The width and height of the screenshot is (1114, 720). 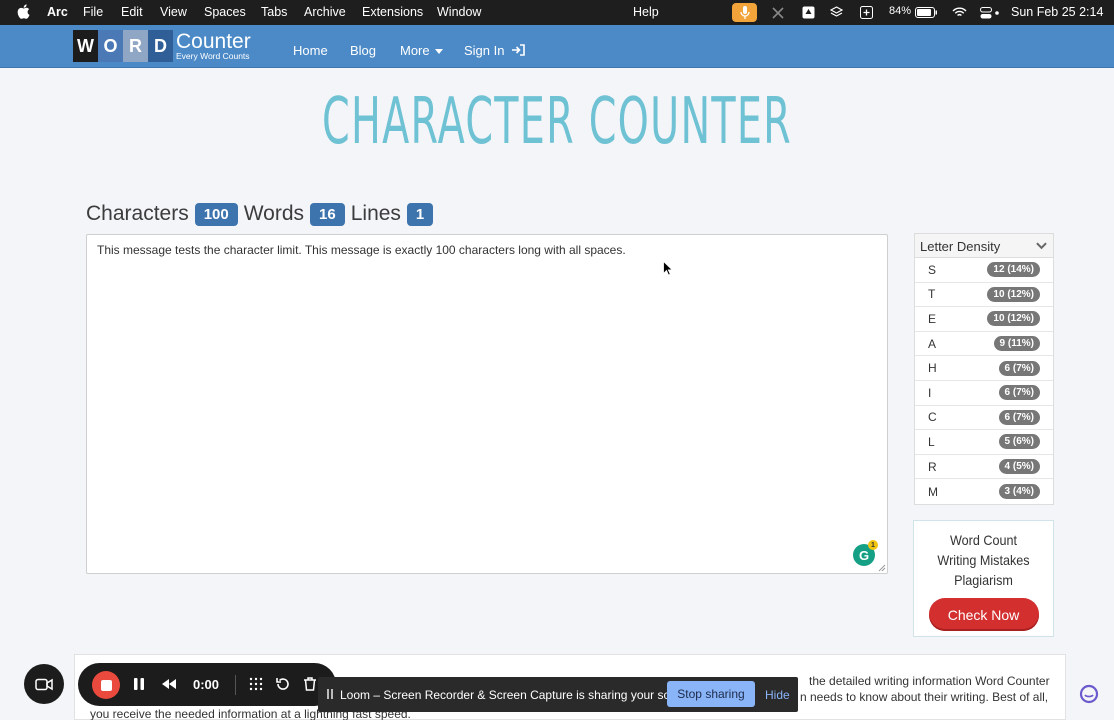 What do you see at coordinates (518, 50) in the screenshot?
I see `sign-in-icon` at bounding box center [518, 50].